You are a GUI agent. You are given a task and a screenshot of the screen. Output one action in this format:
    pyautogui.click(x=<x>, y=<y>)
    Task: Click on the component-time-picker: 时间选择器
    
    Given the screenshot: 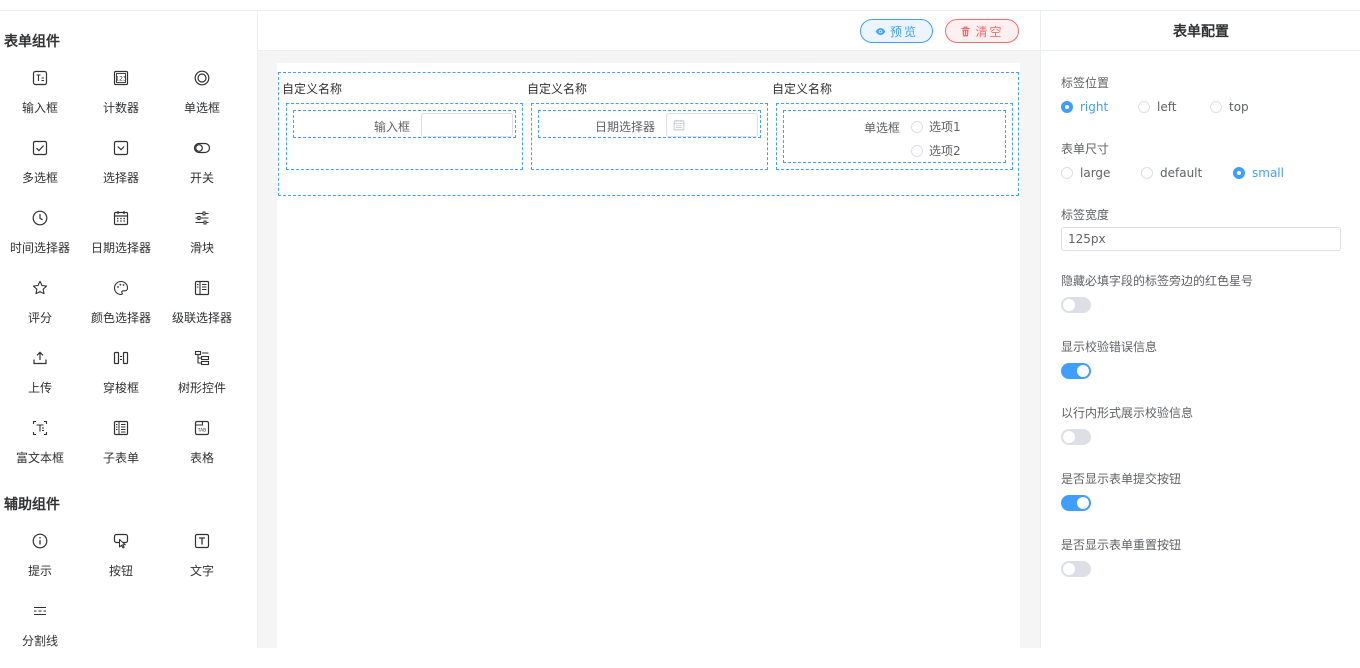 What is the action you would take?
    pyautogui.click(x=40, y=240)
    